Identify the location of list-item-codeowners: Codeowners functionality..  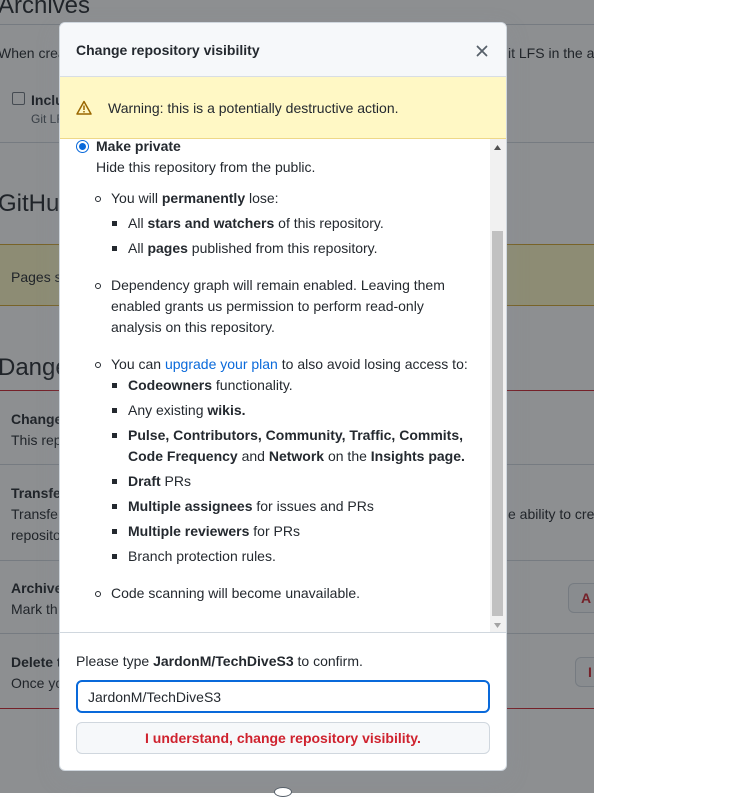
(210, 385).